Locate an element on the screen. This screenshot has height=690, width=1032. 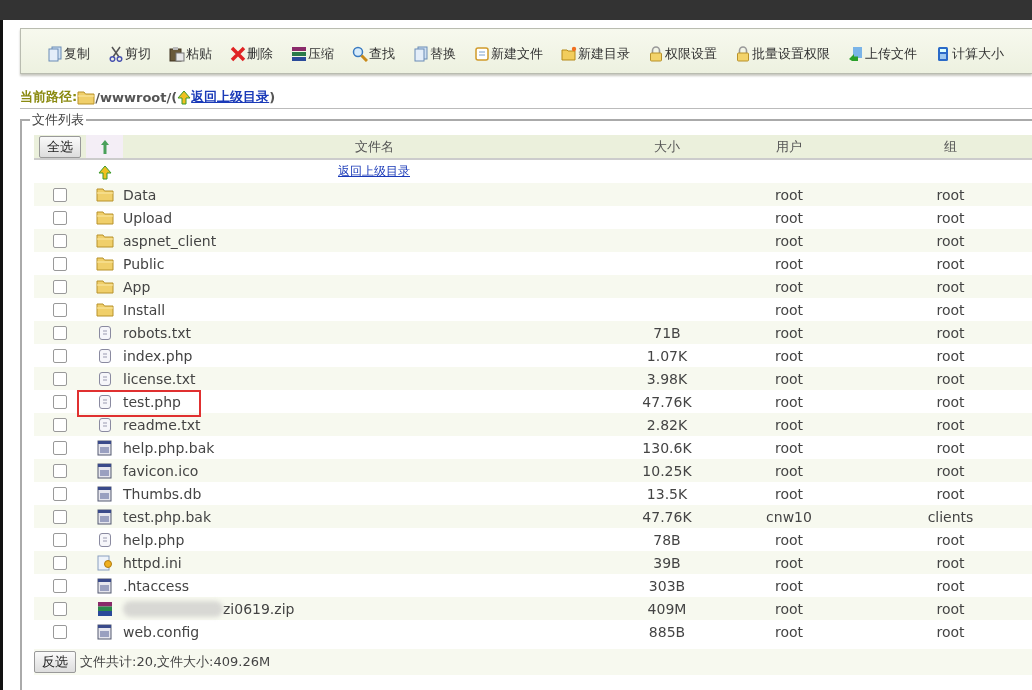
gear-document-icon is located at coordinates (104, 562).